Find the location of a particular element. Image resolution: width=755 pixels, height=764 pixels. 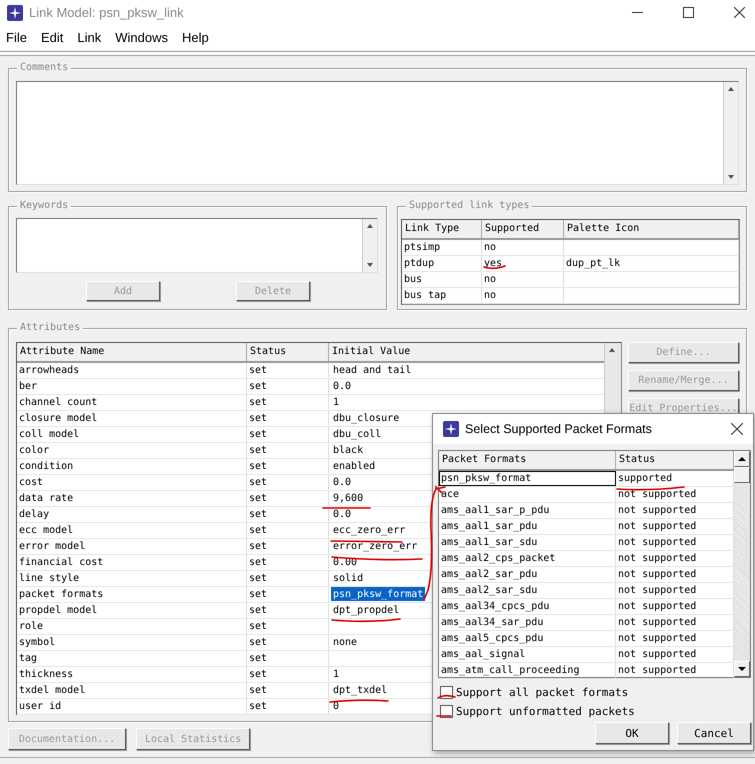

list-item: ams_aal5_cpcs_pdu is located at coordinates (527, 638).